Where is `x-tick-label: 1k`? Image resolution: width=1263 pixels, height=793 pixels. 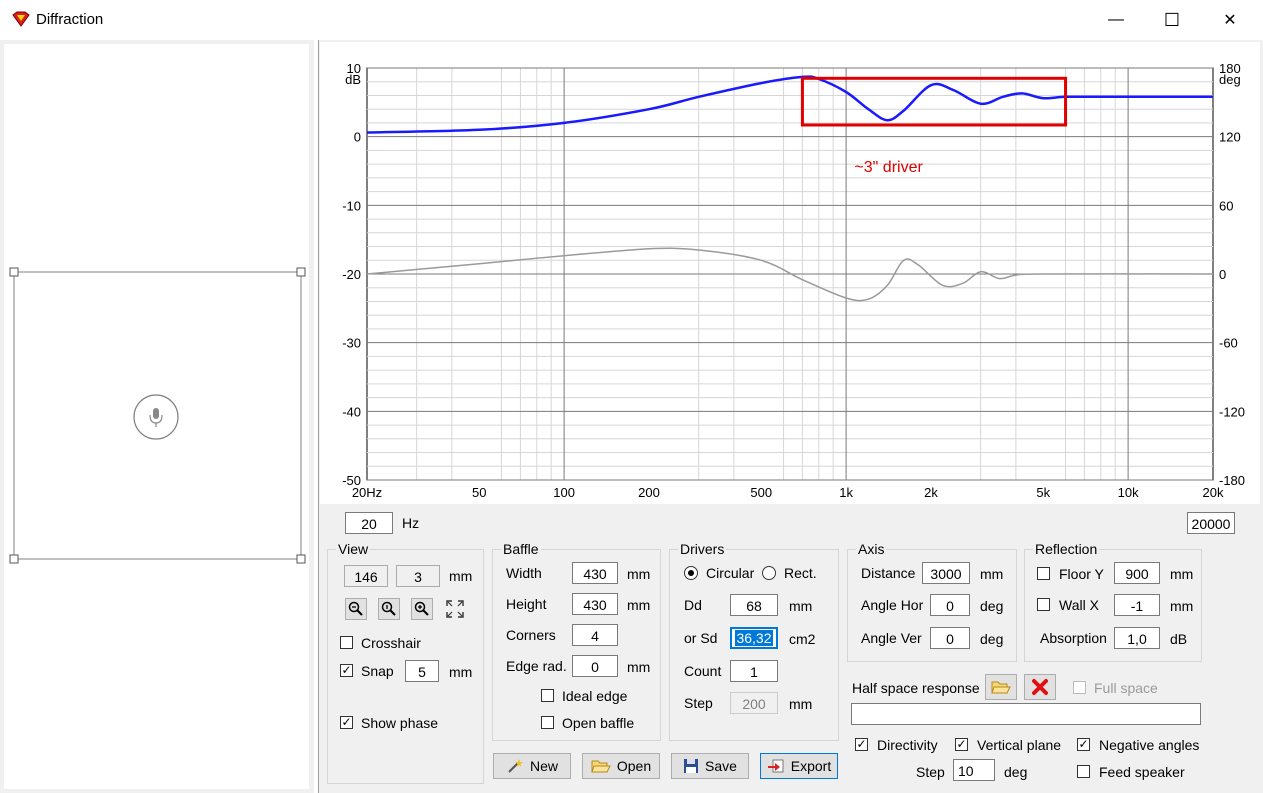
x-tick-label: 1k is located at coordinates (846, 492).